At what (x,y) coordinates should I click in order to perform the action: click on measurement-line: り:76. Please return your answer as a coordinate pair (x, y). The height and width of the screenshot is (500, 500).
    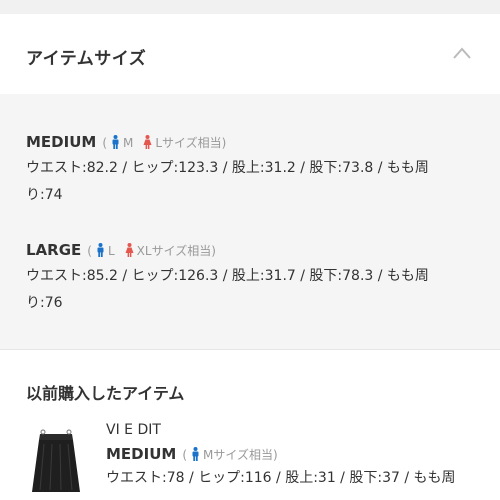
    Looking at the image, I should click on (44, 303).